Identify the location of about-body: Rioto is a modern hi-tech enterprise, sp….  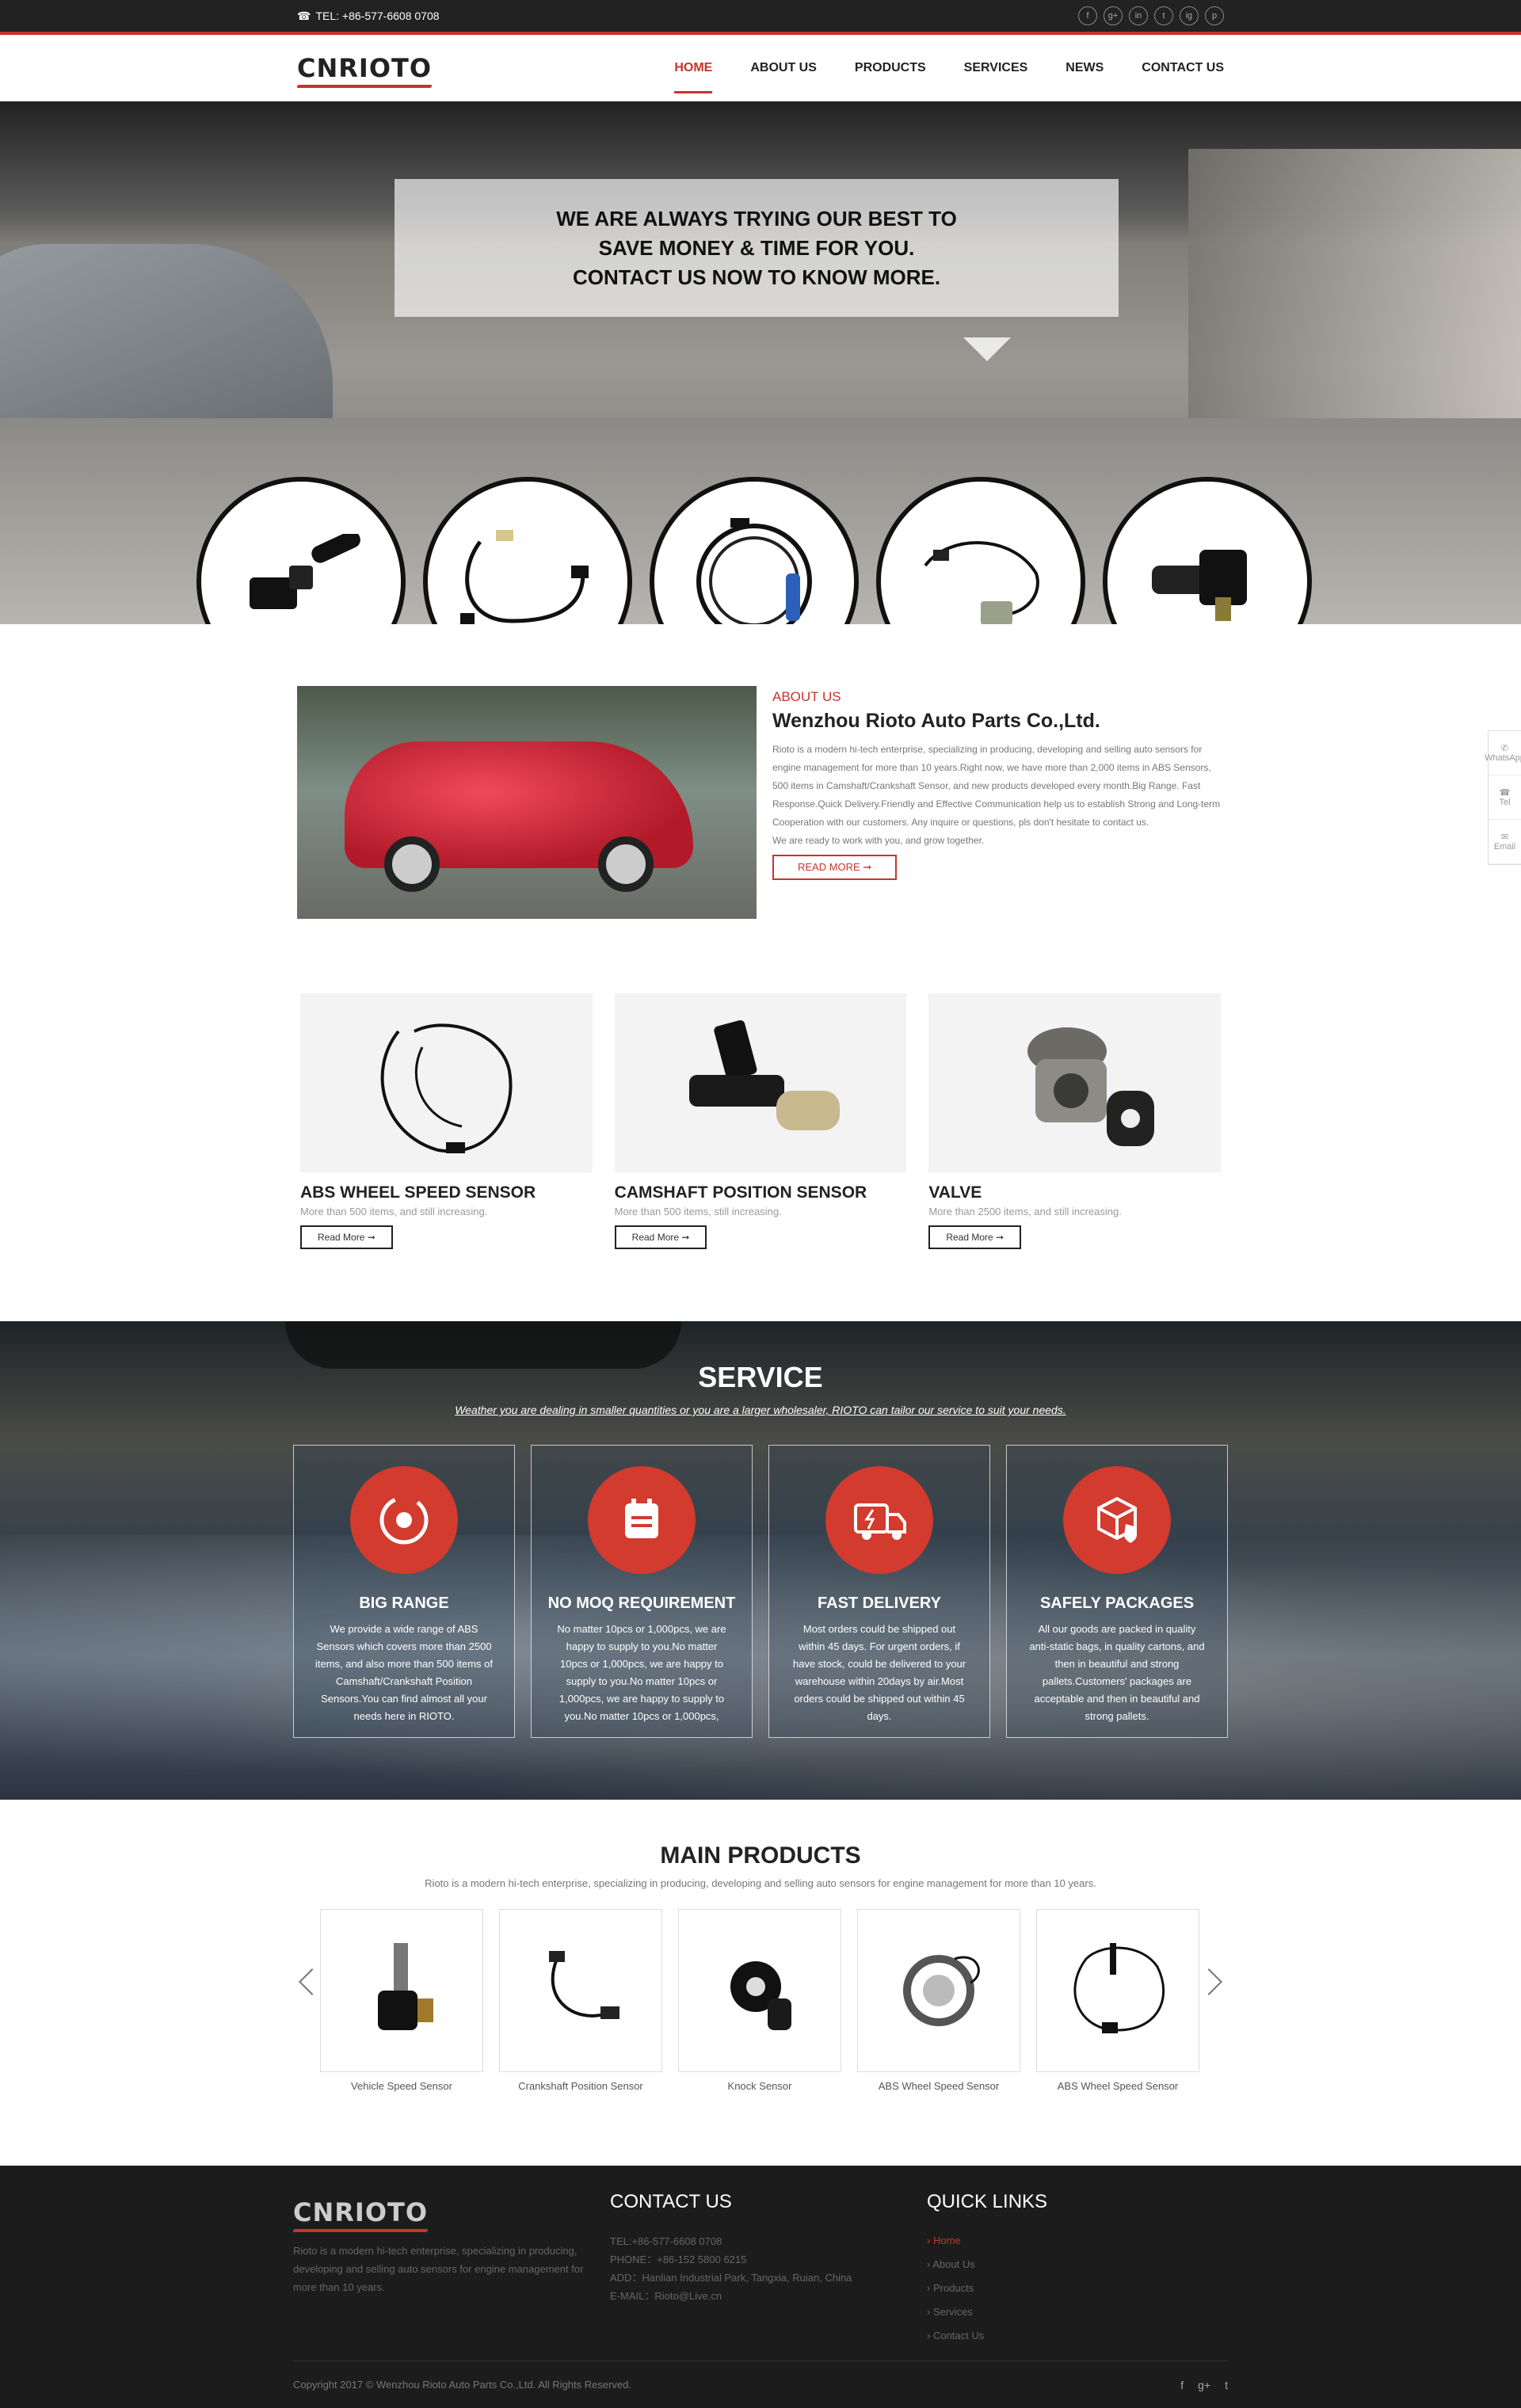
(998, 796).